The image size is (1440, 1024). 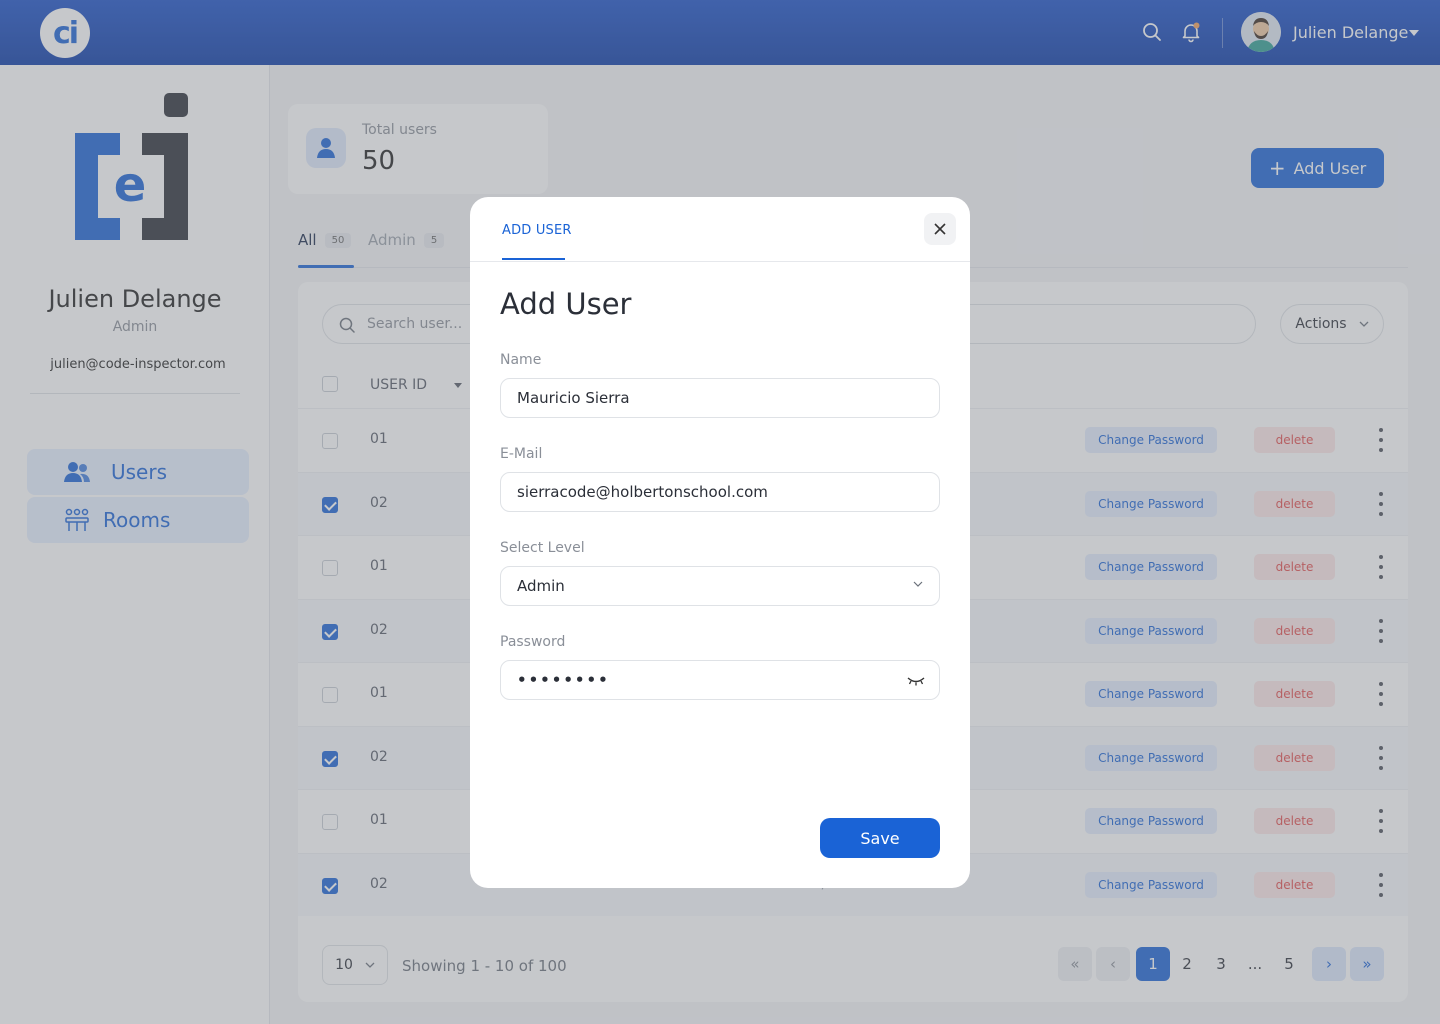 I want to click on email-label: E-Mail, so click(x=521, y=454).